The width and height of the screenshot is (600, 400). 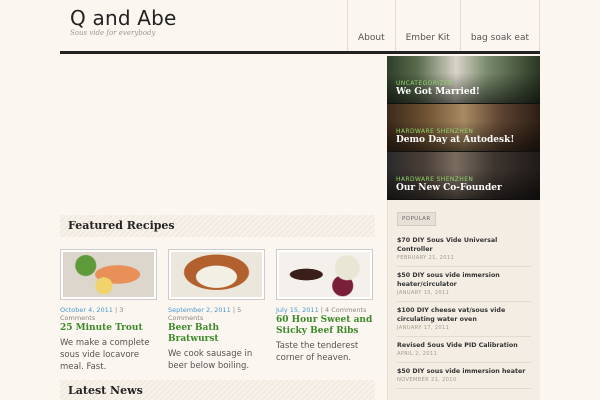 What do you see at coordinates (464, 371) in the screenshot?
I see `popular-post-title: $50 DIY sous vide immersion heater` at bounding box center [464, 371].